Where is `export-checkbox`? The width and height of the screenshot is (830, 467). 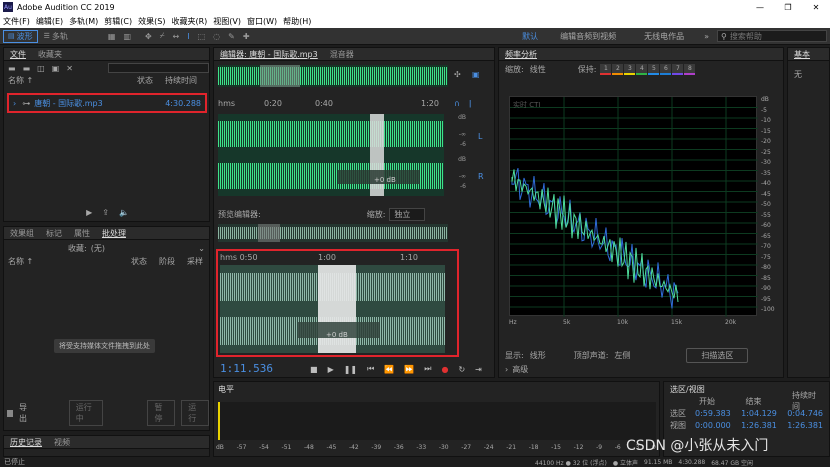 export-checkbox is located at coordinates (10, 413).